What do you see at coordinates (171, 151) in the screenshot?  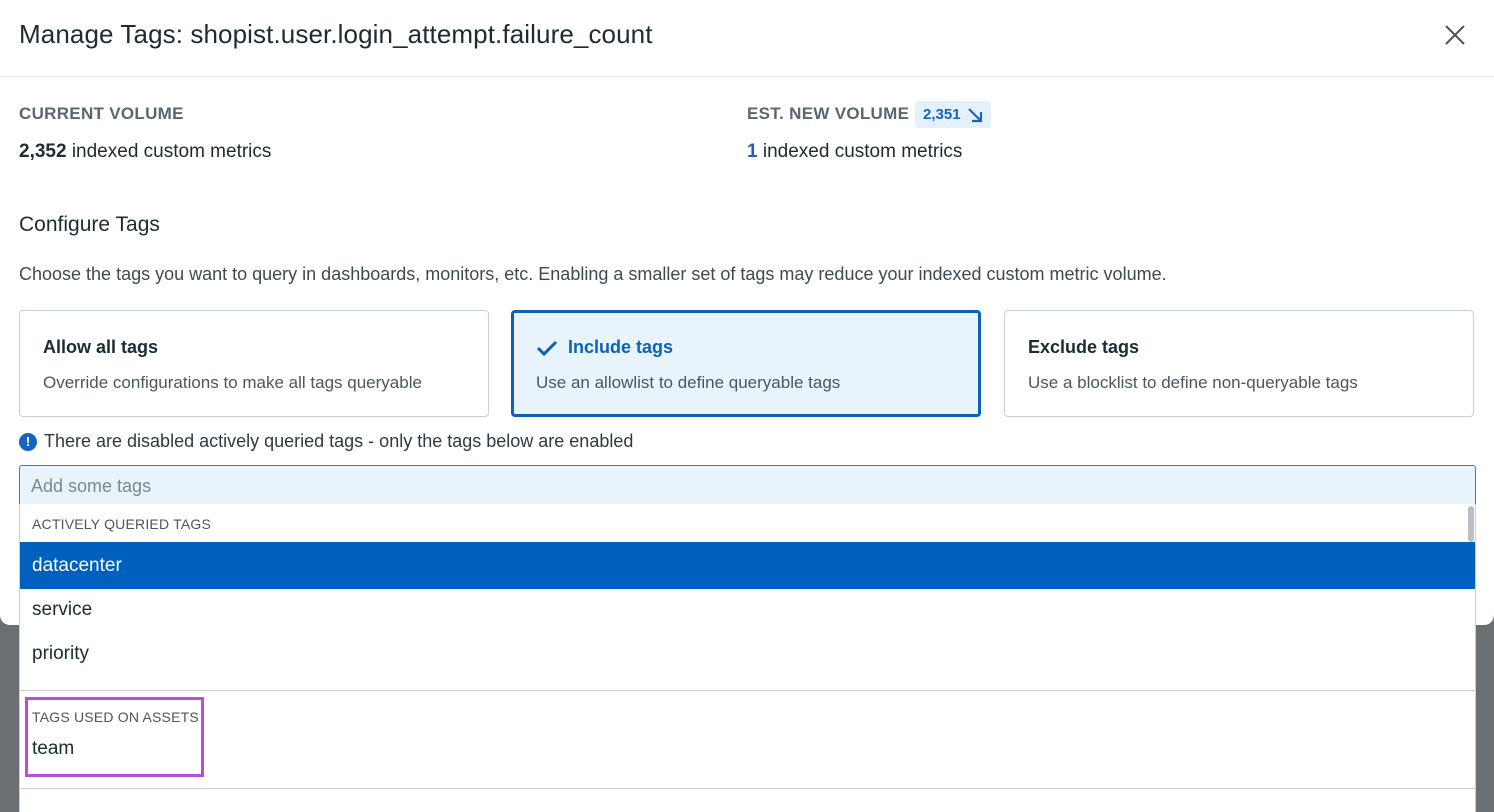 I see `current-volume-suffix: indexed custom metrics` at bounding box center [171, 151].